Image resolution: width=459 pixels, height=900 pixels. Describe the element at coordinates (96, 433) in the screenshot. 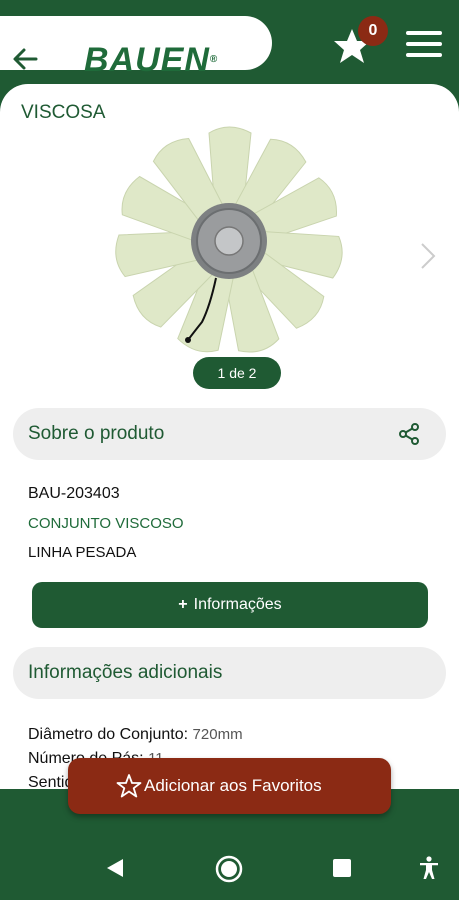

I see `about-product-title: Sobre o produto` at that location.